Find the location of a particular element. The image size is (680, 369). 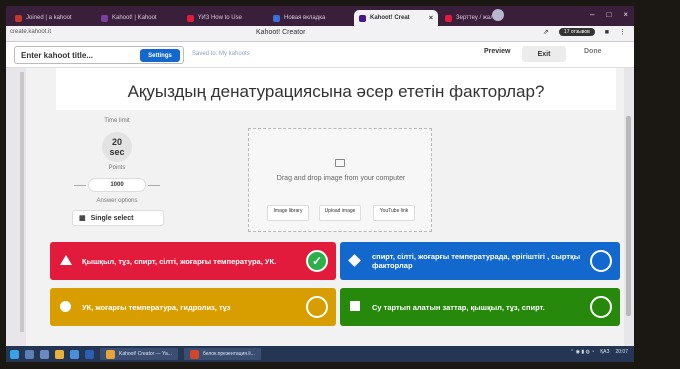

circle-icon is located at coordinates (65, 306).